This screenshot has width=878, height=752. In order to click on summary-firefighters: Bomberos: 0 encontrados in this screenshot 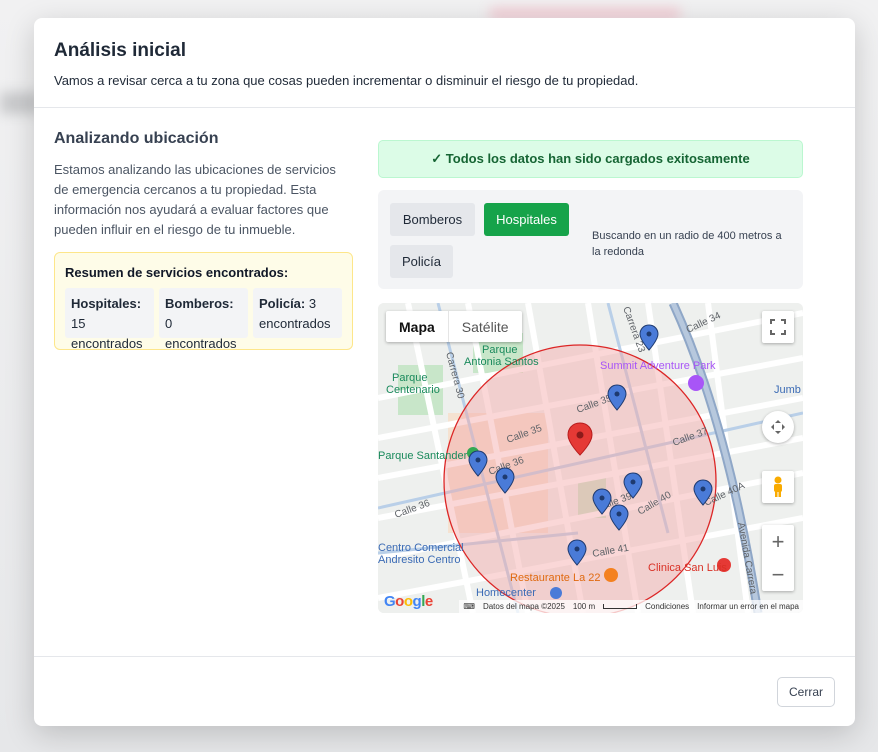, I will do `click(203, 319)`.